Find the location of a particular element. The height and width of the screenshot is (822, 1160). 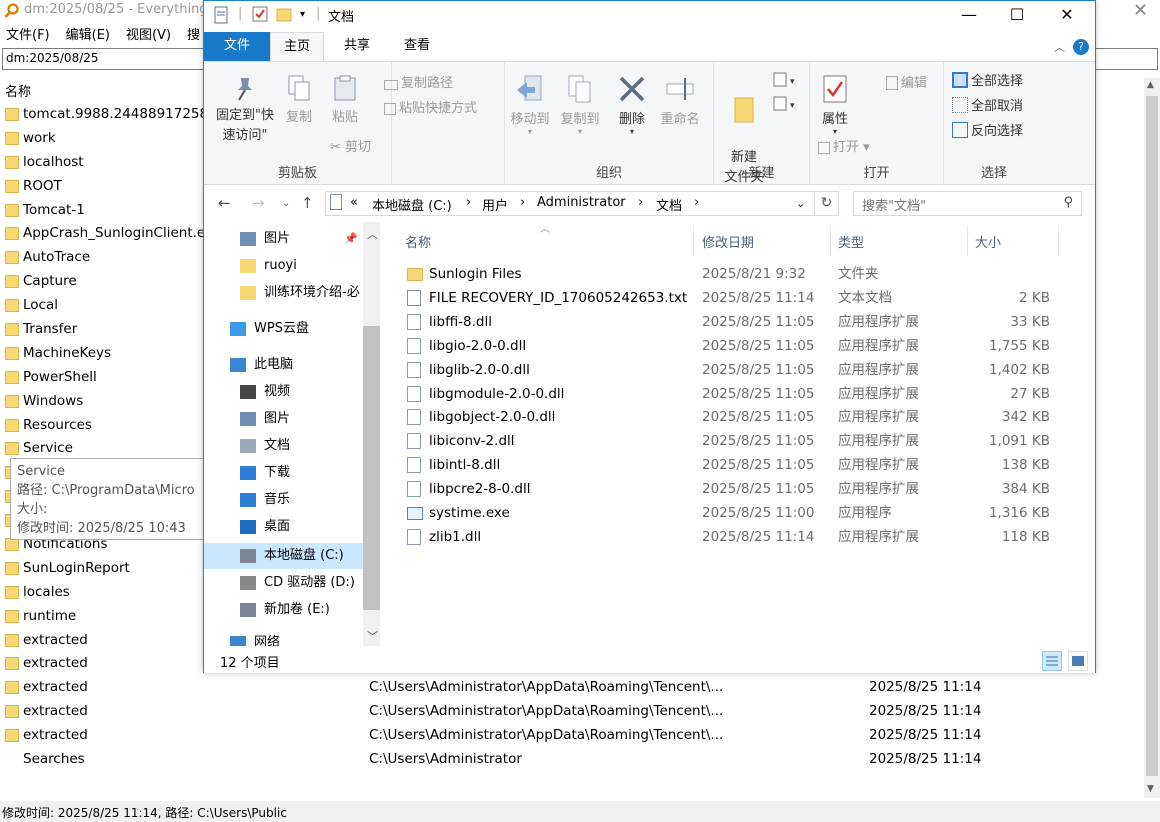

everything-close-button: ✕ is located at coordinates (1140, 10).